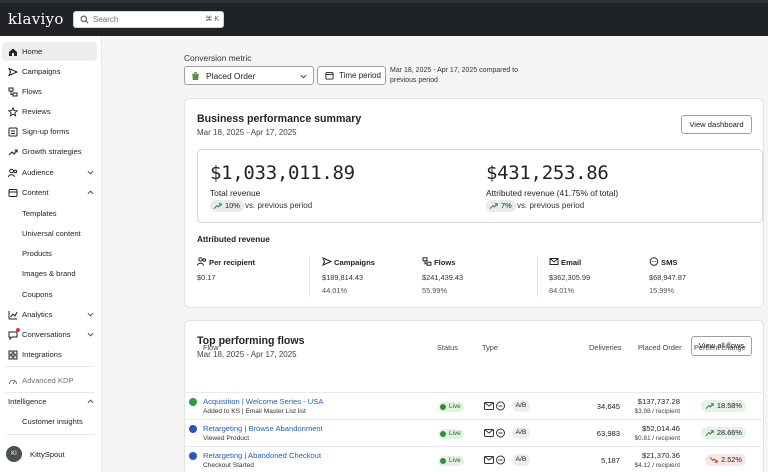 The image size is (768, 472). Describe the element at coordinates (47, 454) in the screenshot. I see `user-name: KittySpout` at that location.